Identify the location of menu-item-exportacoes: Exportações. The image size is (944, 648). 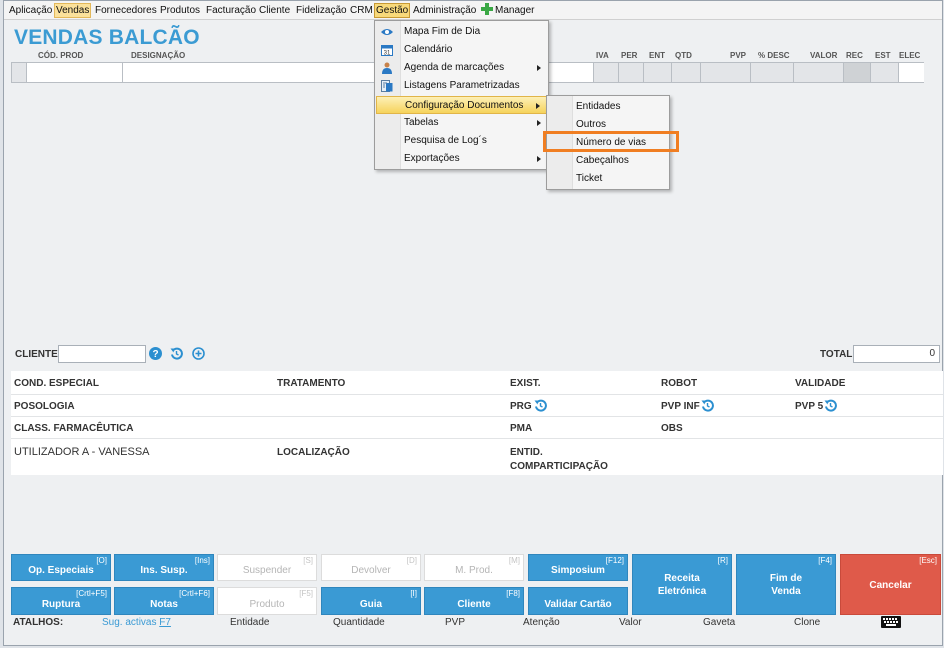
(461, 159).